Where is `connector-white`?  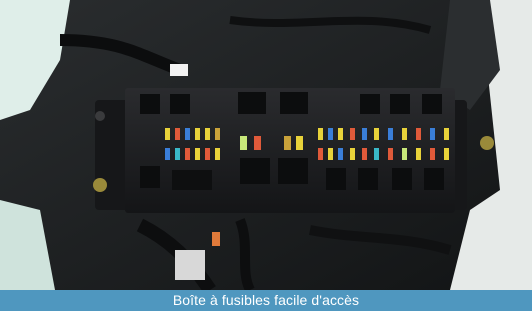 connector-white is located at coordinates (190, 265).